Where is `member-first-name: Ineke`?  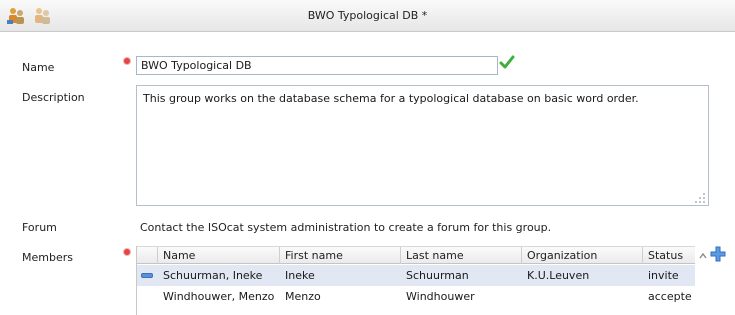 member-first-name: Ineke is located at coordinates (300, 275).